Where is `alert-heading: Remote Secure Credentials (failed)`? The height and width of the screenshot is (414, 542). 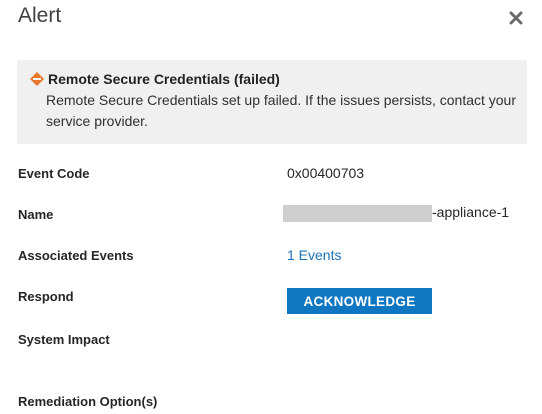 alert-heading: Remote Secure Credentials (failed) is located at coordinates (164, 79).